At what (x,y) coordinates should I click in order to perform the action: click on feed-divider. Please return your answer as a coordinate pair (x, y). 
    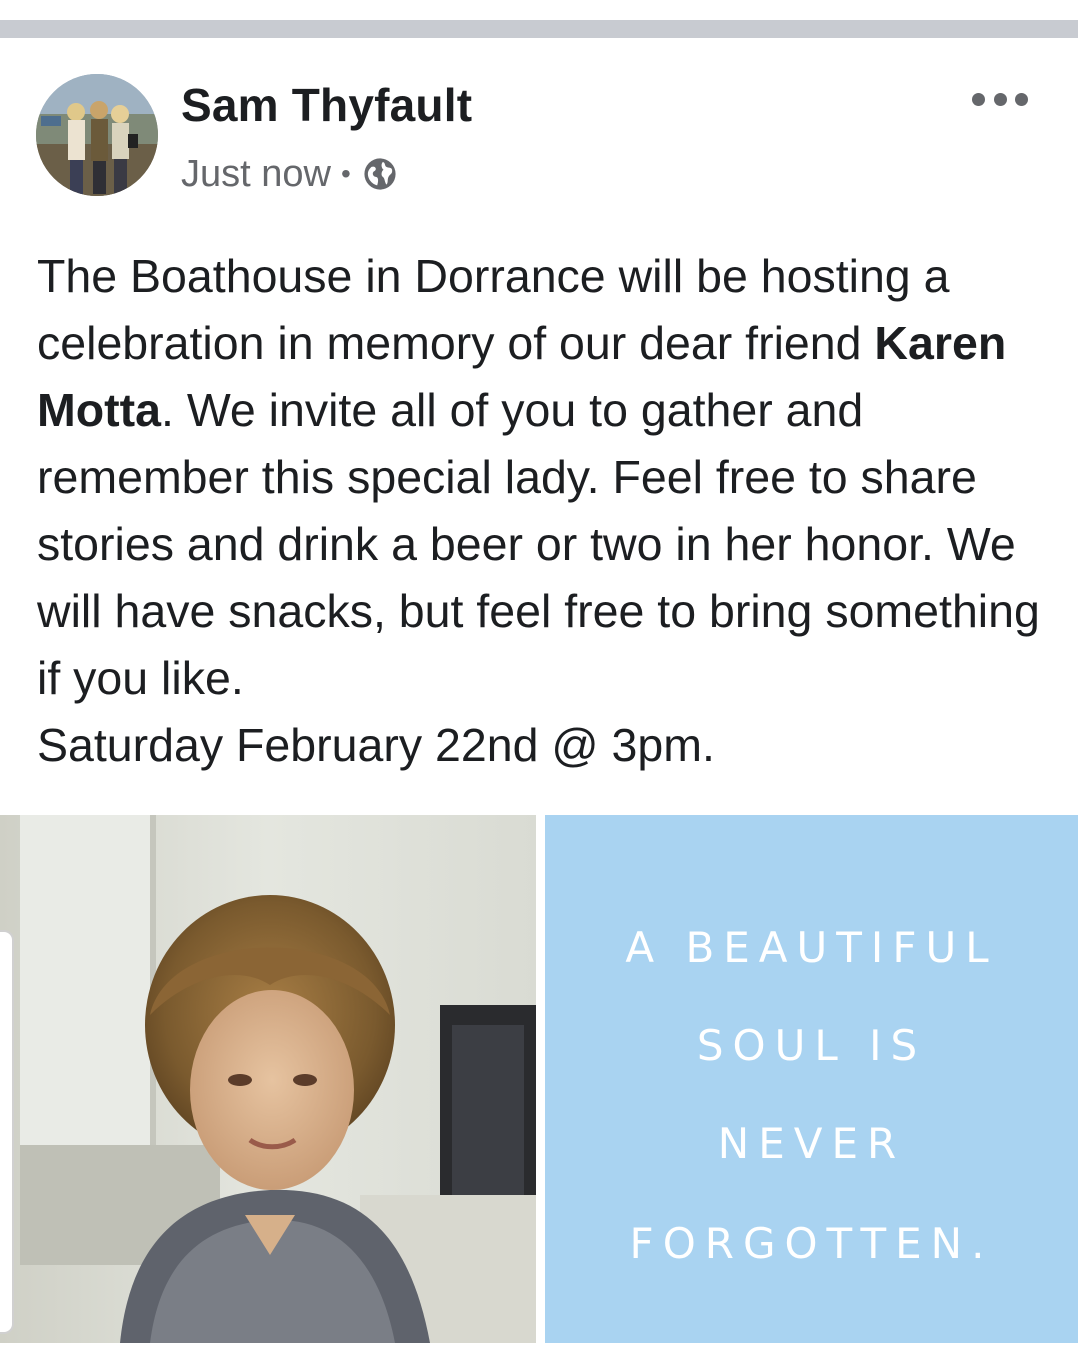
    Looking at the image, I should click on (539, 29).